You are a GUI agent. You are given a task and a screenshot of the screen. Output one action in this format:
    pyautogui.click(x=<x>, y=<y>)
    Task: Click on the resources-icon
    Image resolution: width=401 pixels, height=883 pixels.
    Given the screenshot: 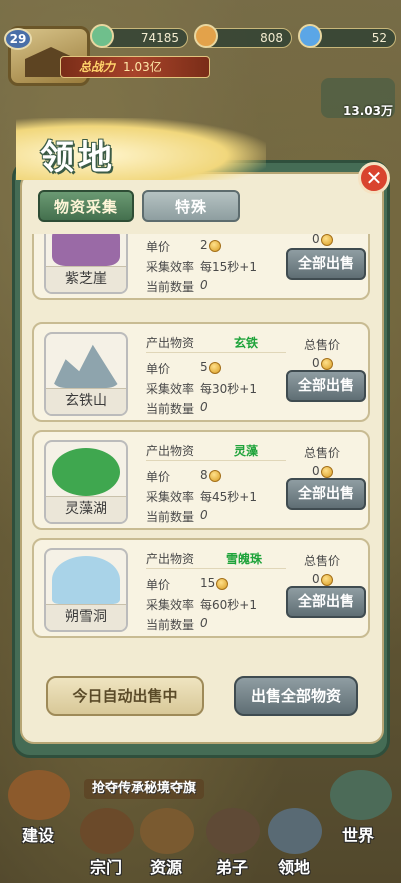 What is the action you would take?
    pyautogui.click(x=167, y=831)
    